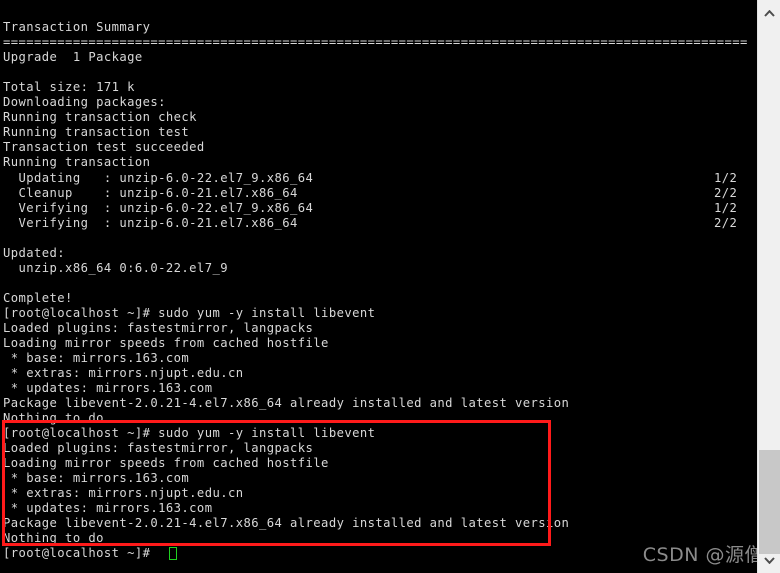  What do you see at coordinates (703, 555) in the screenshot?
I see `csdn-watermark: CSDN @源僧` at bounding box center [703, 555].